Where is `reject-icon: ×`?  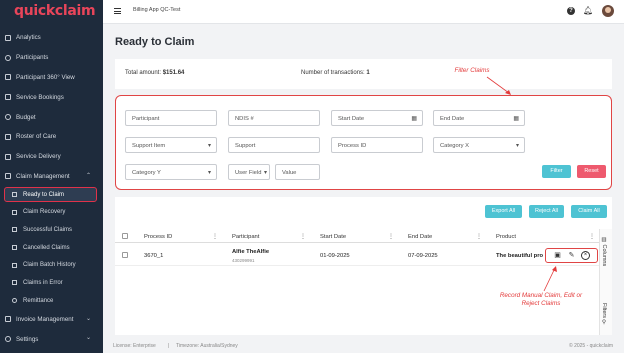 reject-icon: × is located at coordinates (585, 255).